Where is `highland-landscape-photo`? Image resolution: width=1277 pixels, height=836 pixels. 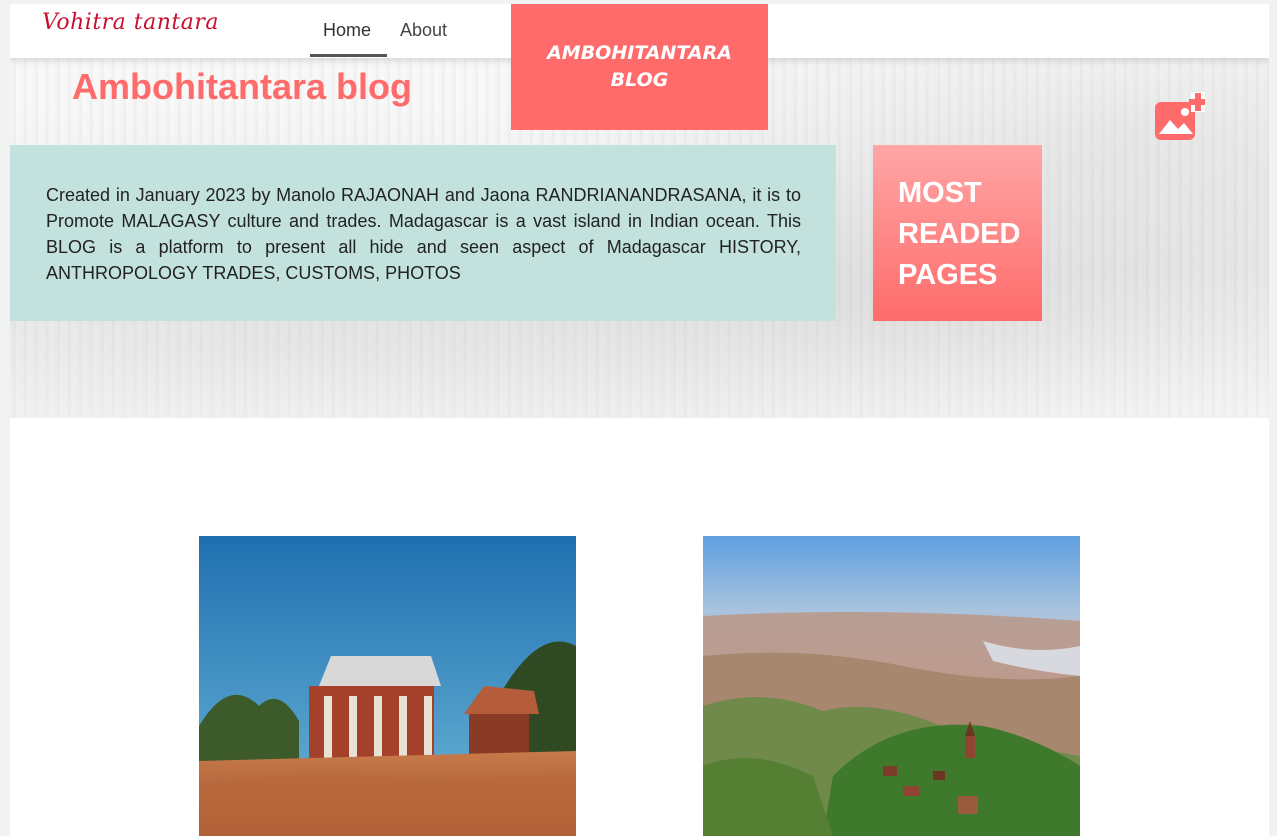
highland-landscape-photo is located at coordinates (891, 686).